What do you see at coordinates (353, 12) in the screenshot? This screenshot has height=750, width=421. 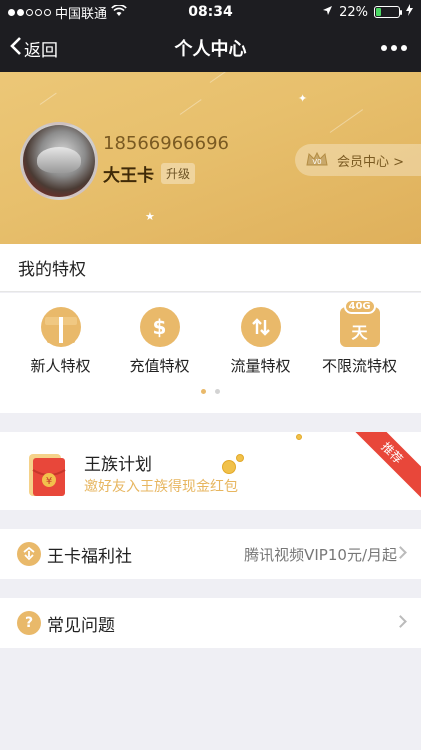 I see `battery-percent: 22%` at bounding box center [353, 12].